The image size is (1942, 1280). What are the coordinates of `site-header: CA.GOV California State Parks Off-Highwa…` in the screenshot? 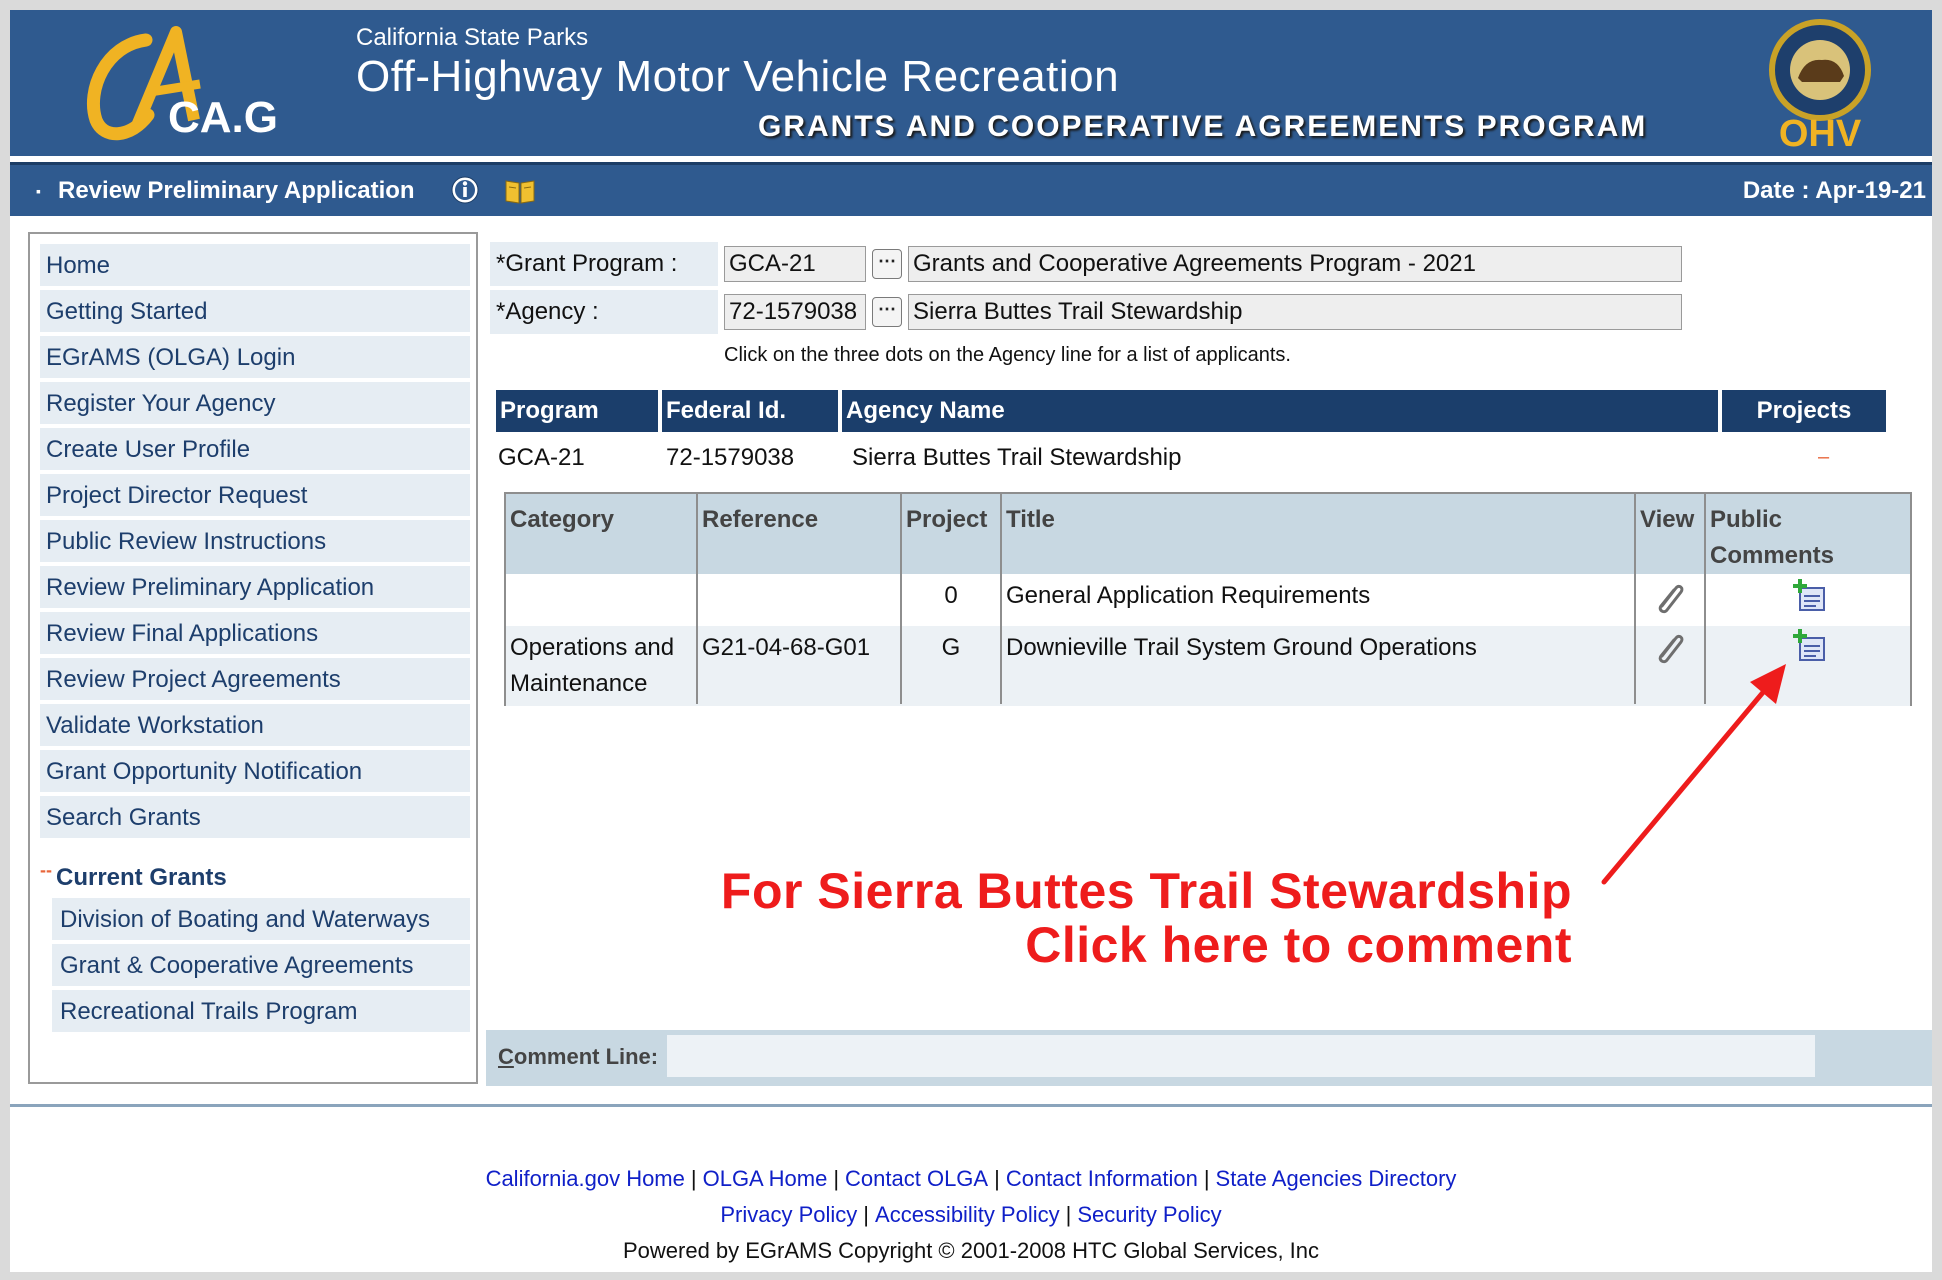 It's located at (971, 83).